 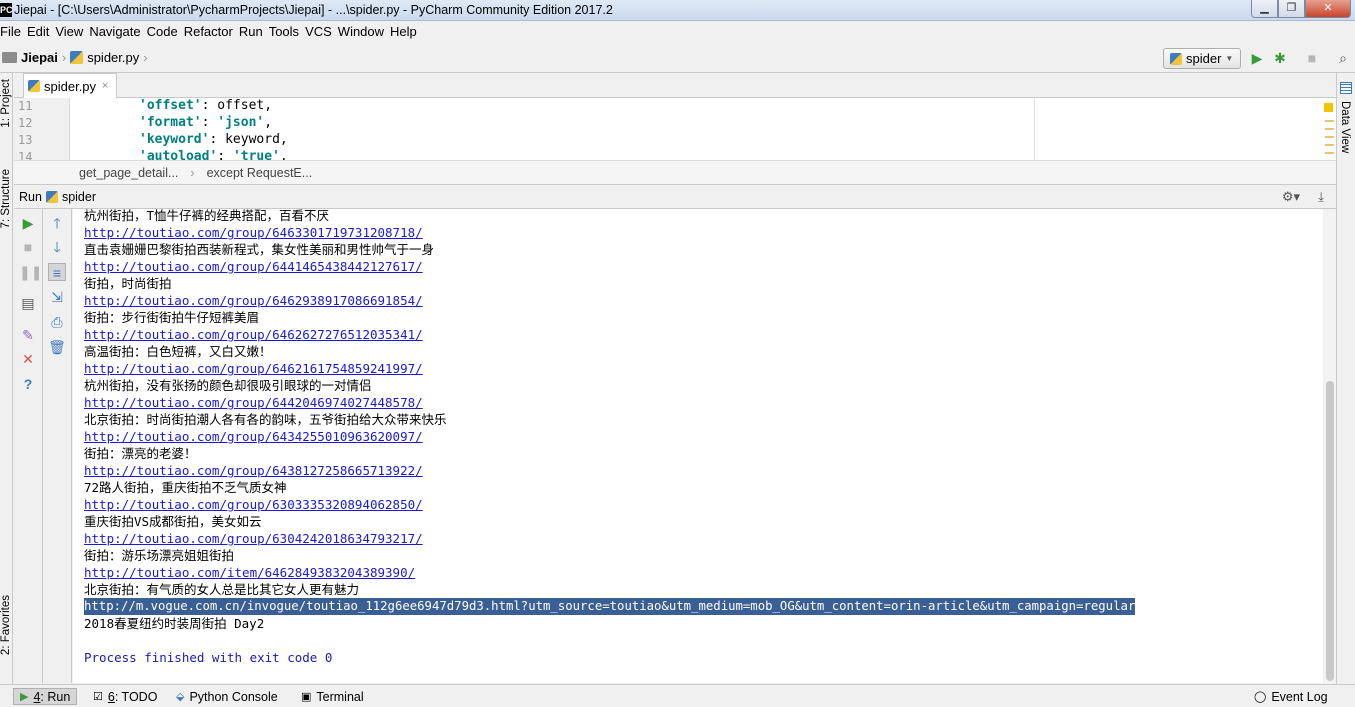 What do you see at coordinates (1291, 197) in the screenshot?
I see `gear-icon: ⚙▾` at bounding box center [1291, 197].